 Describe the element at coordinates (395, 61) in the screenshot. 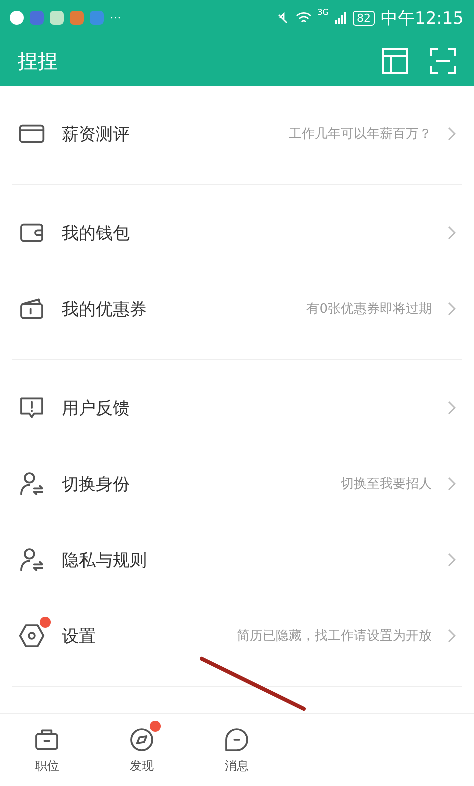

I see `layout-icon` at that location.